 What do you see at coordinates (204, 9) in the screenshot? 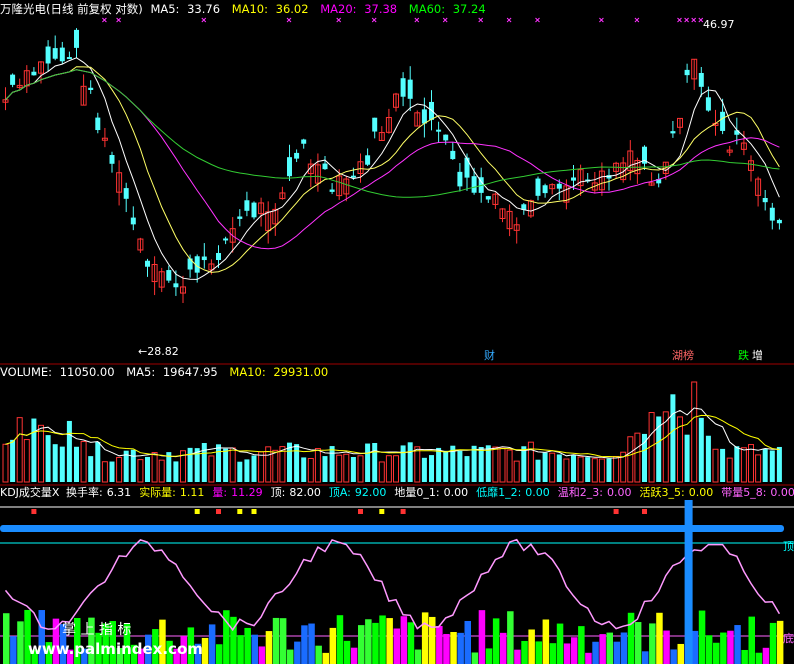
I see `ma5-value: 33.76` at bounding box center [204, 9].